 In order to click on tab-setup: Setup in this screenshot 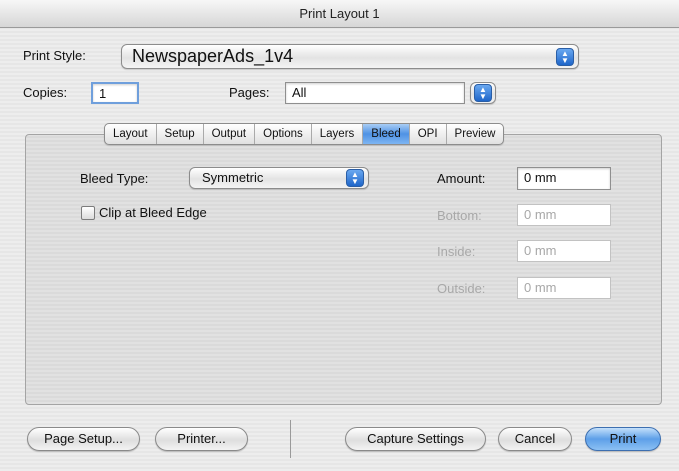, I will do `click(180, 134)`.